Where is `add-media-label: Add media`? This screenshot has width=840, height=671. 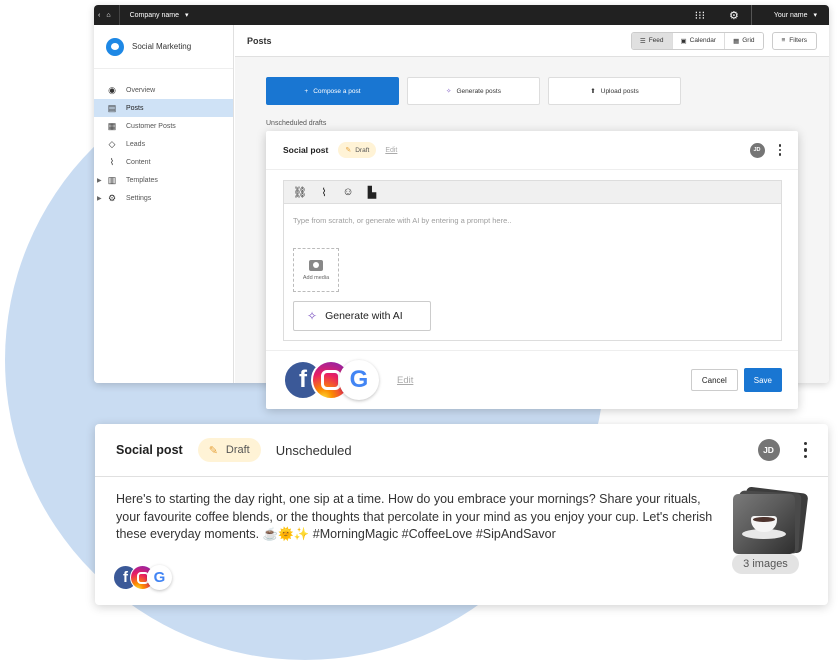 add-media-label: Add media is located at coordinates (316, 277).